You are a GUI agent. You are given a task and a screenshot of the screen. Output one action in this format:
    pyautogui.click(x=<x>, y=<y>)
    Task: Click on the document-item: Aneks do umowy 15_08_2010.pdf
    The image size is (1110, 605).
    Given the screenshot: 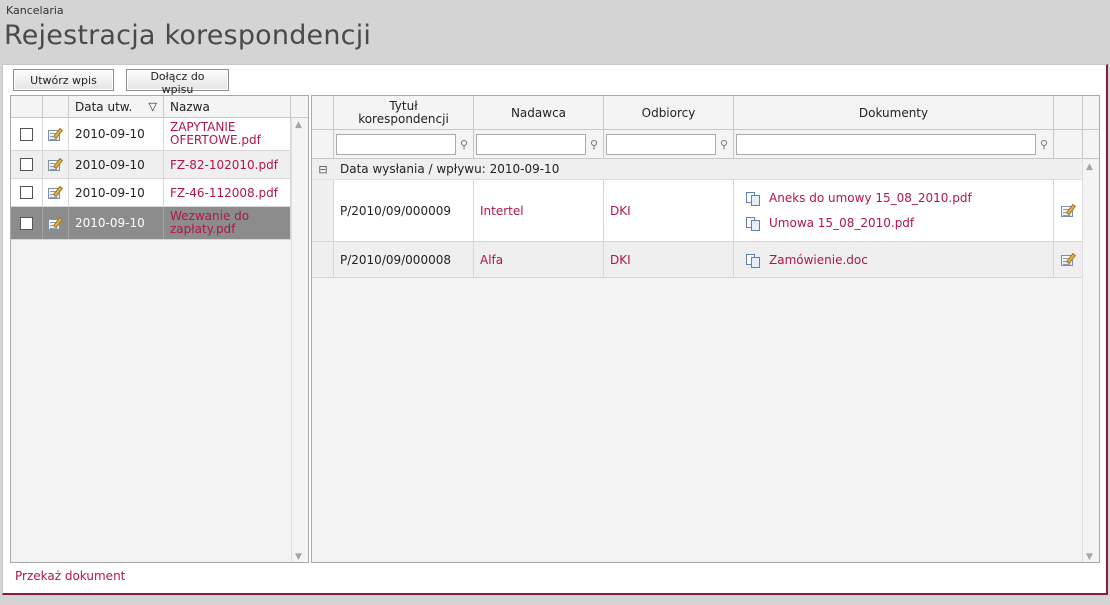 What is the action you would take?
    pyautogui.click(x=859, y=198)
    